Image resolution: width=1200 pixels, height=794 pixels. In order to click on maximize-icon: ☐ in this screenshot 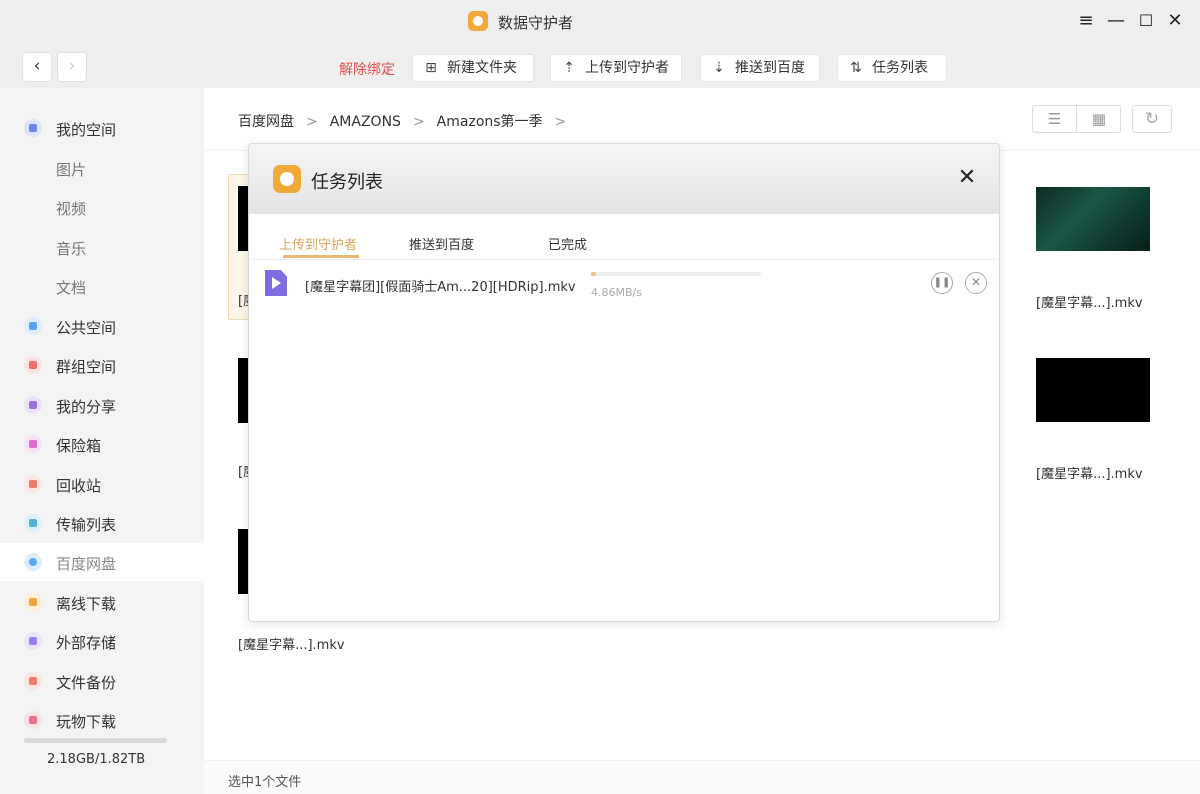, I will do `click(1146, 21)`.